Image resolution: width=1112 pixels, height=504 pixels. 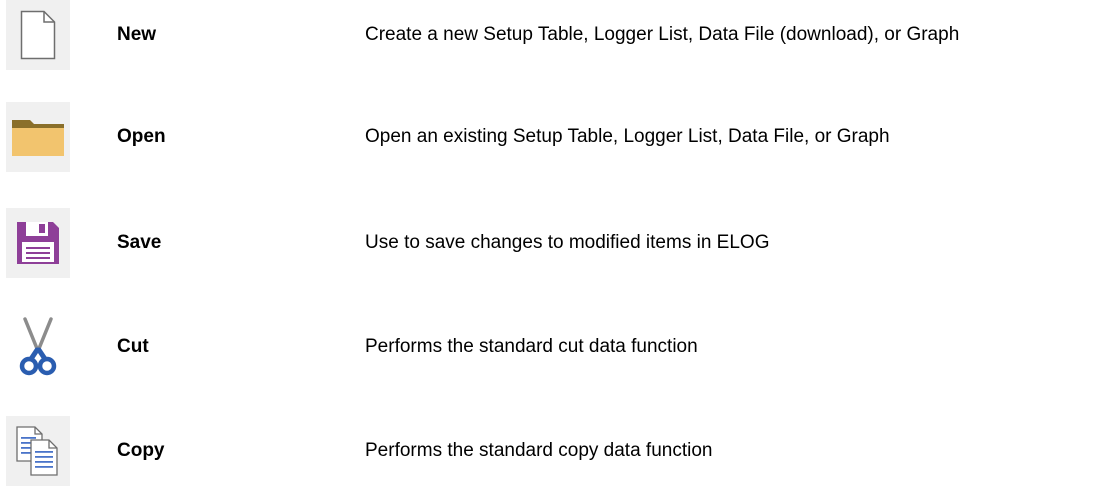 I want to click on new-document-icon, so click(x=38, y=35).